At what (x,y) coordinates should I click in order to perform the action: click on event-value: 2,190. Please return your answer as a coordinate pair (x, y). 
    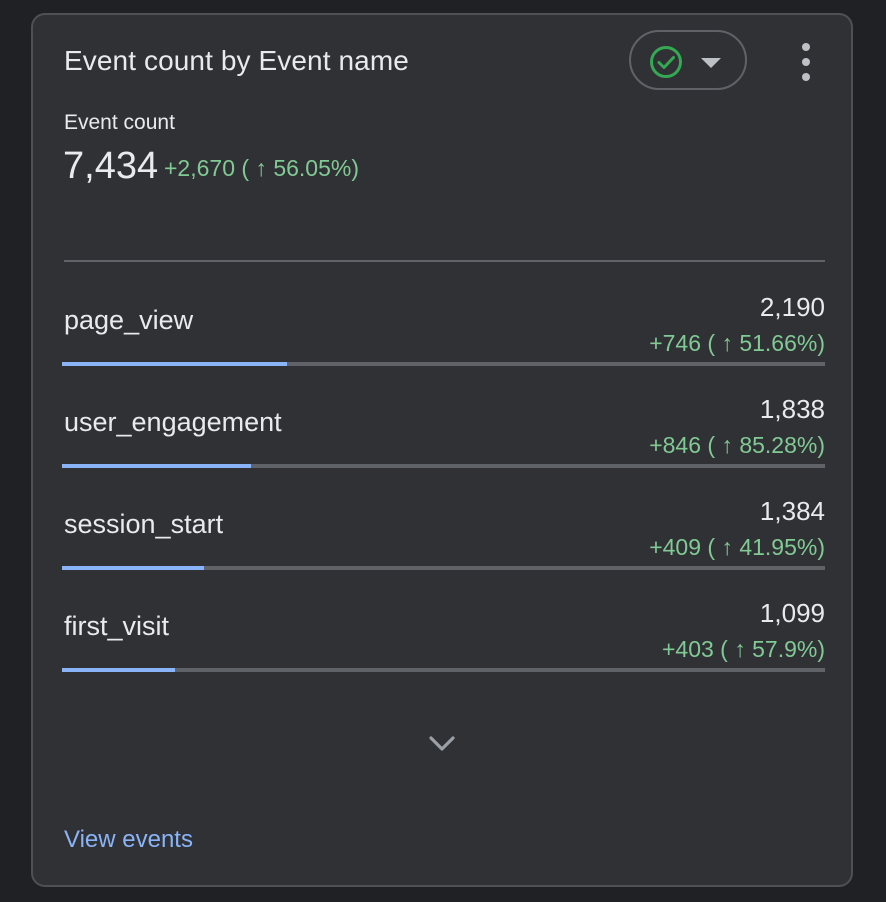
    Looking at the image, I should click on (792, 307).